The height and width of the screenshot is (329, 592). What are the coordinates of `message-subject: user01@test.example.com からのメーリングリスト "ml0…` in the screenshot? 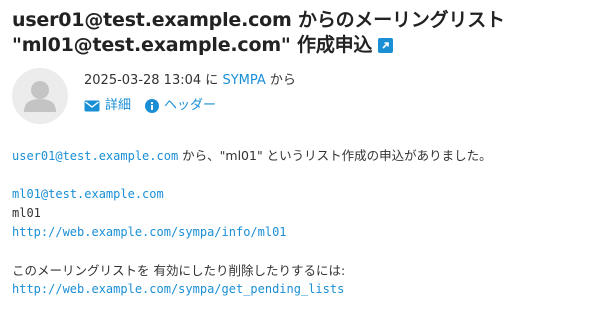 It's located at (297, 33).